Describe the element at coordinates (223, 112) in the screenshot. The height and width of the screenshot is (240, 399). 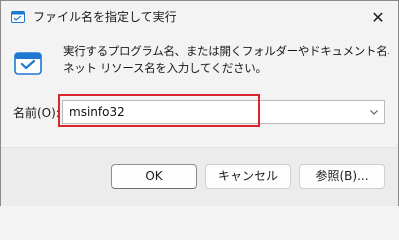
I see `name-combobox: msinfo32` at that location.